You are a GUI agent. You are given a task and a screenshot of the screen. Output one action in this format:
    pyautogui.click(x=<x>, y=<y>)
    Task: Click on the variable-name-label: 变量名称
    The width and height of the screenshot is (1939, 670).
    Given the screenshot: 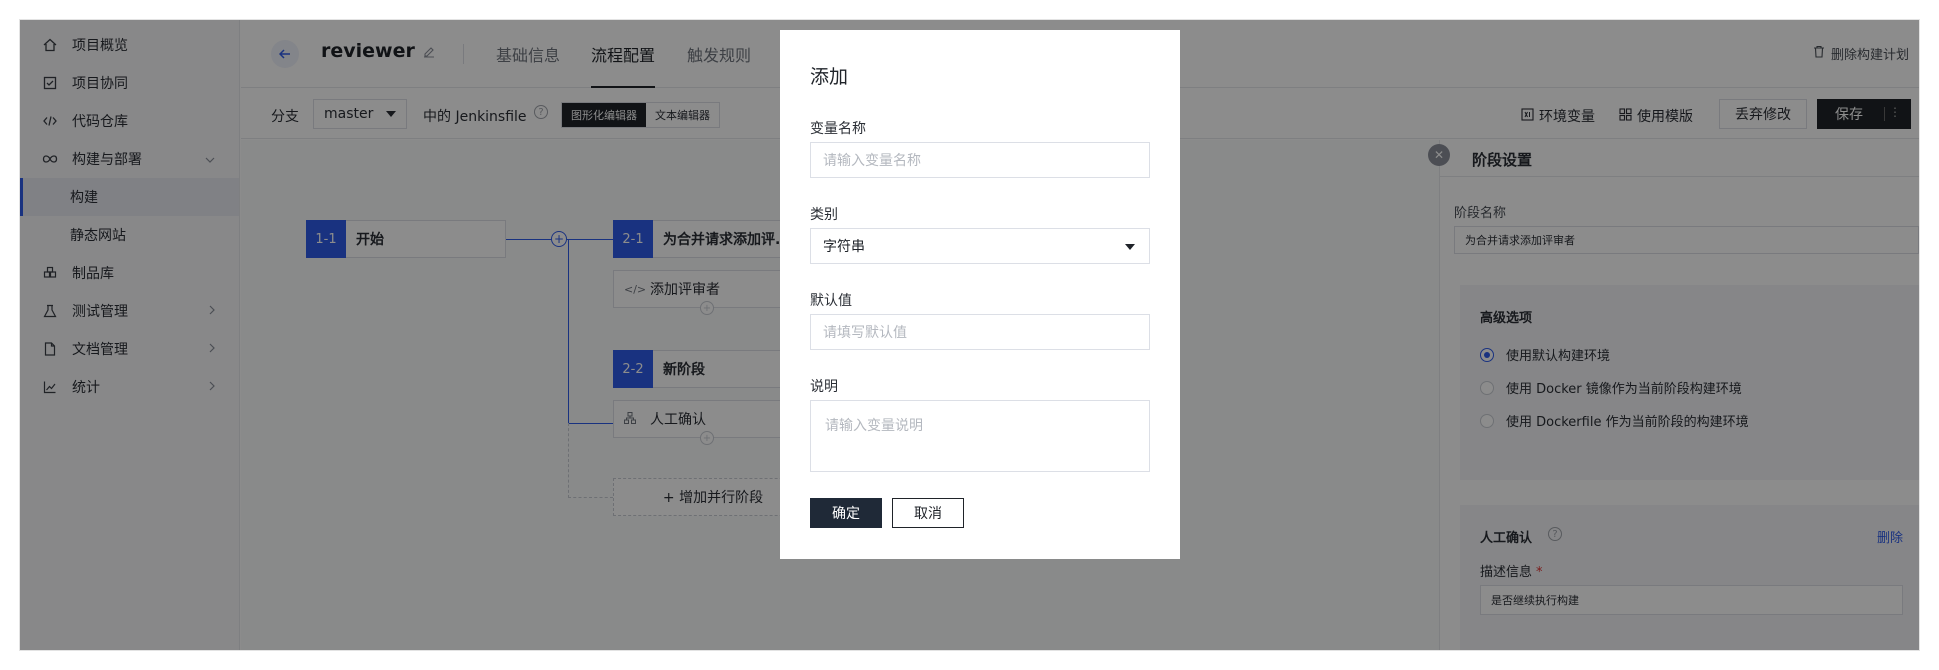 What is the action you would take?
    pyautogui.click(x=838, y=129)
    